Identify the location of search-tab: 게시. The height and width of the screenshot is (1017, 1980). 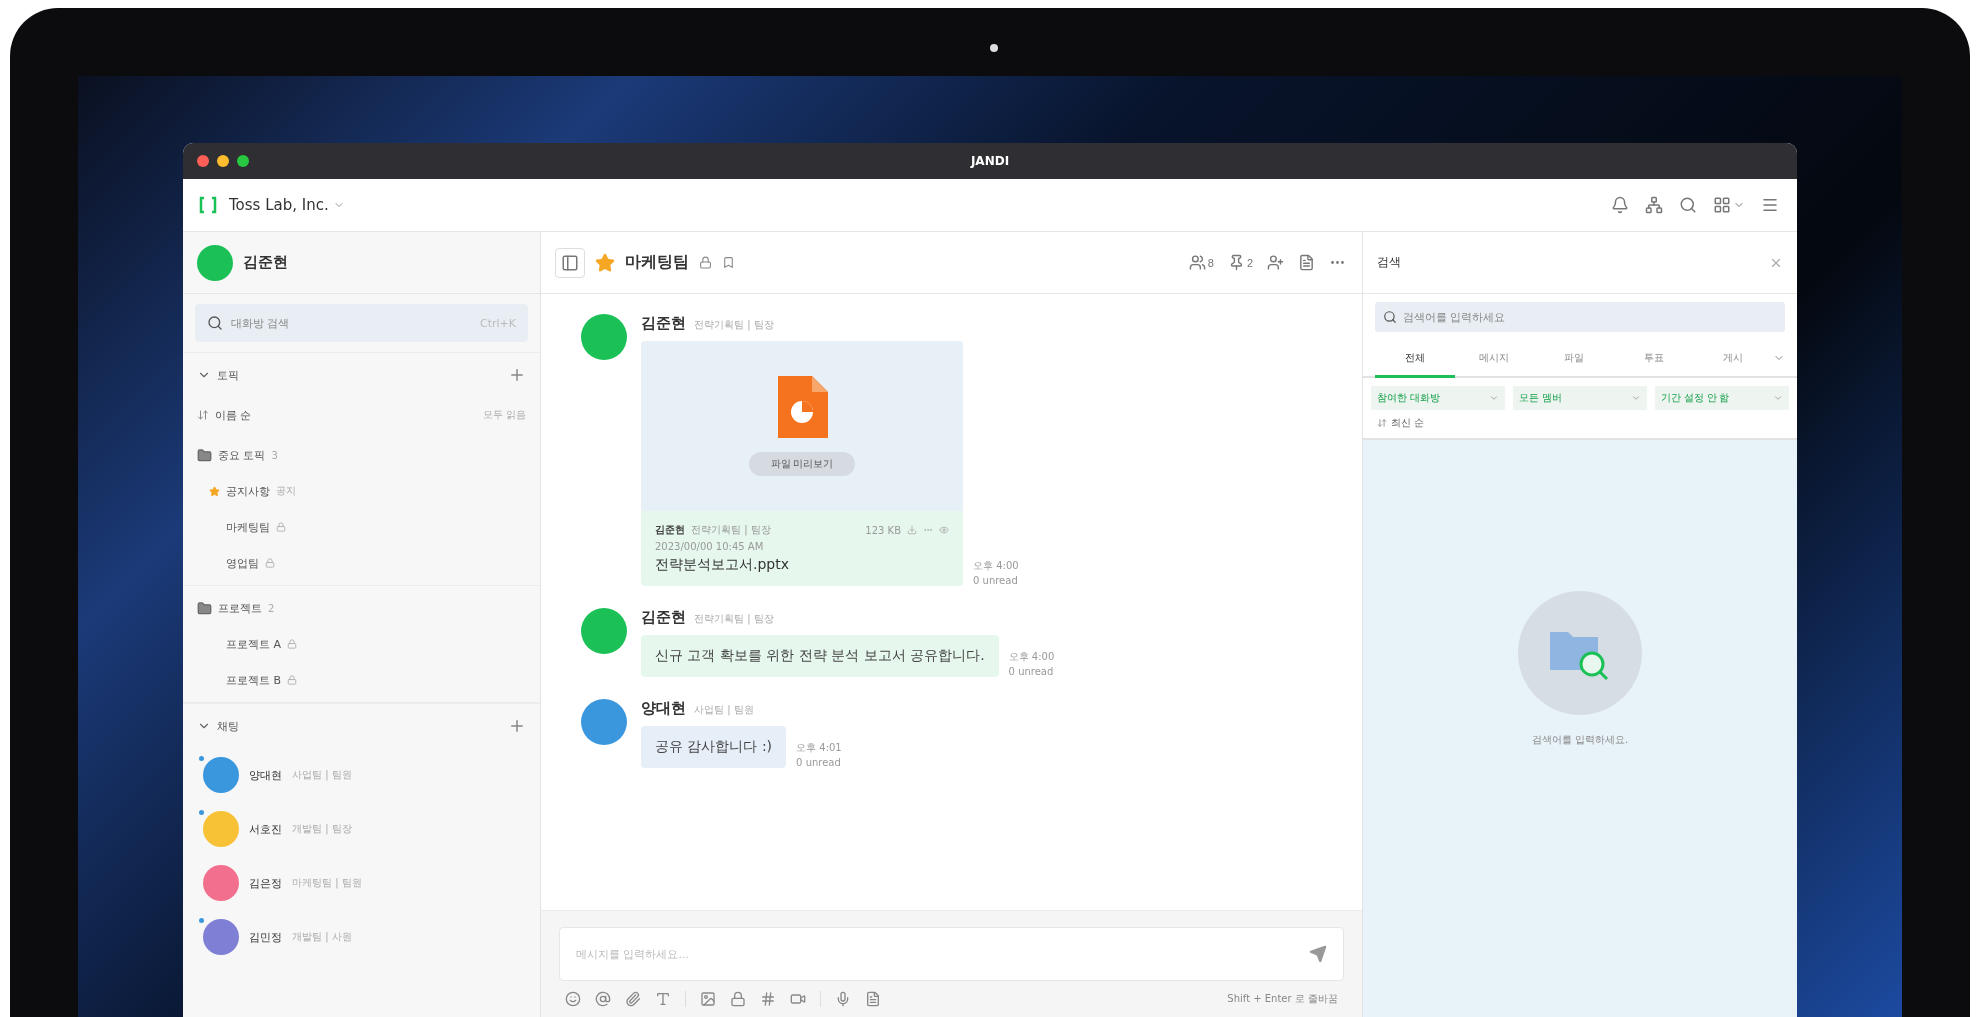
(1733, 359).